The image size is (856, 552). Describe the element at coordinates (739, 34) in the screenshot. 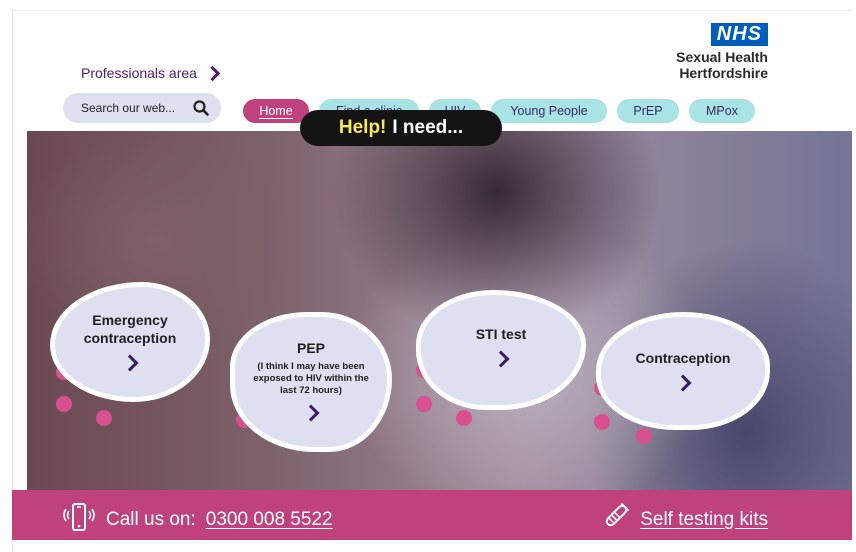

I see `nhs-logo-badge: NHS` at that location.